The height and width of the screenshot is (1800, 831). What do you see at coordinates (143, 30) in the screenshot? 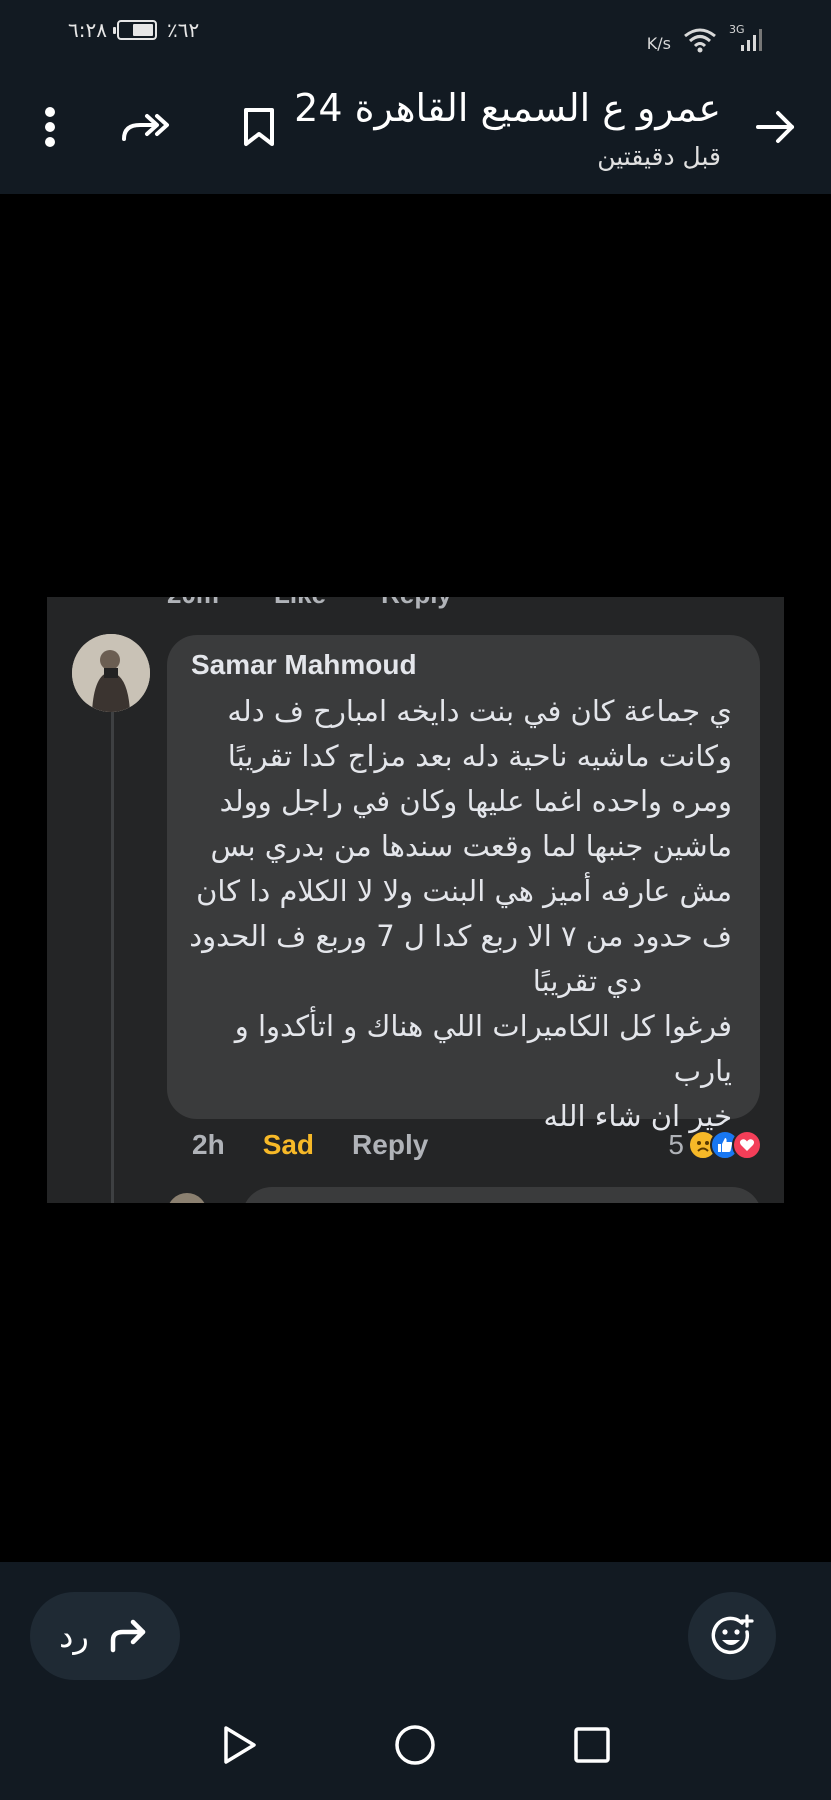
I see `battery-fill` at bounding box center [143, 30].